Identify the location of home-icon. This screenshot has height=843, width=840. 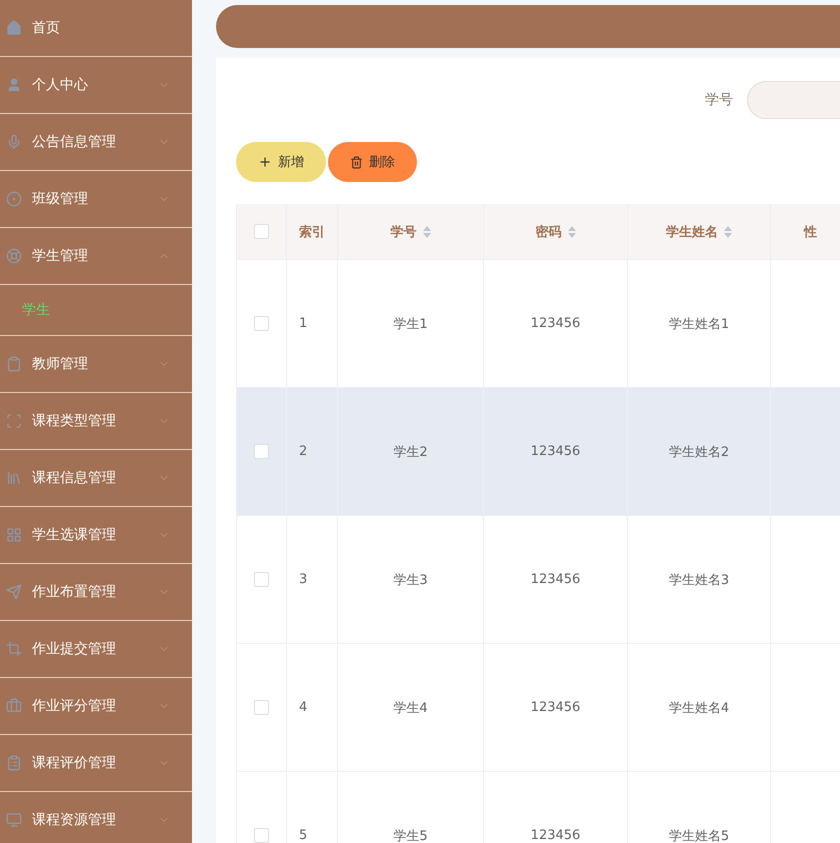
(14, 28).